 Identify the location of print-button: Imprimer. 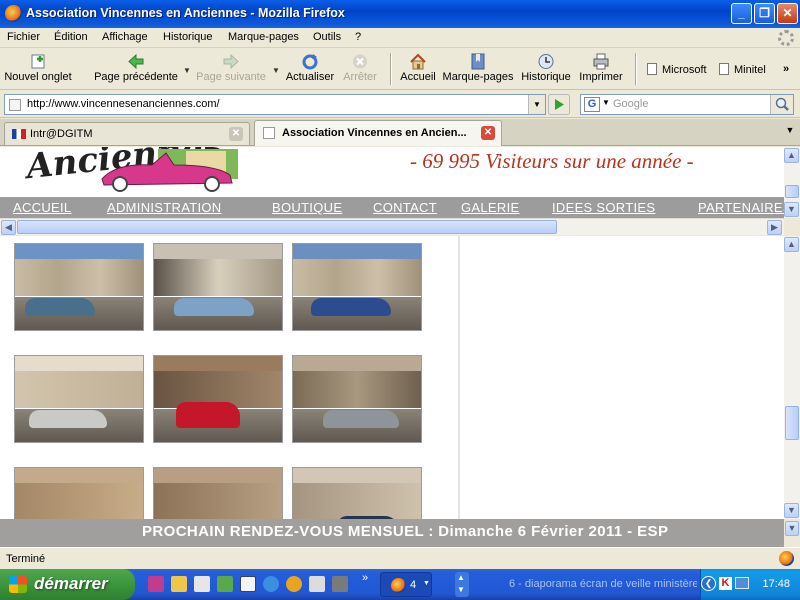
(601, 69).